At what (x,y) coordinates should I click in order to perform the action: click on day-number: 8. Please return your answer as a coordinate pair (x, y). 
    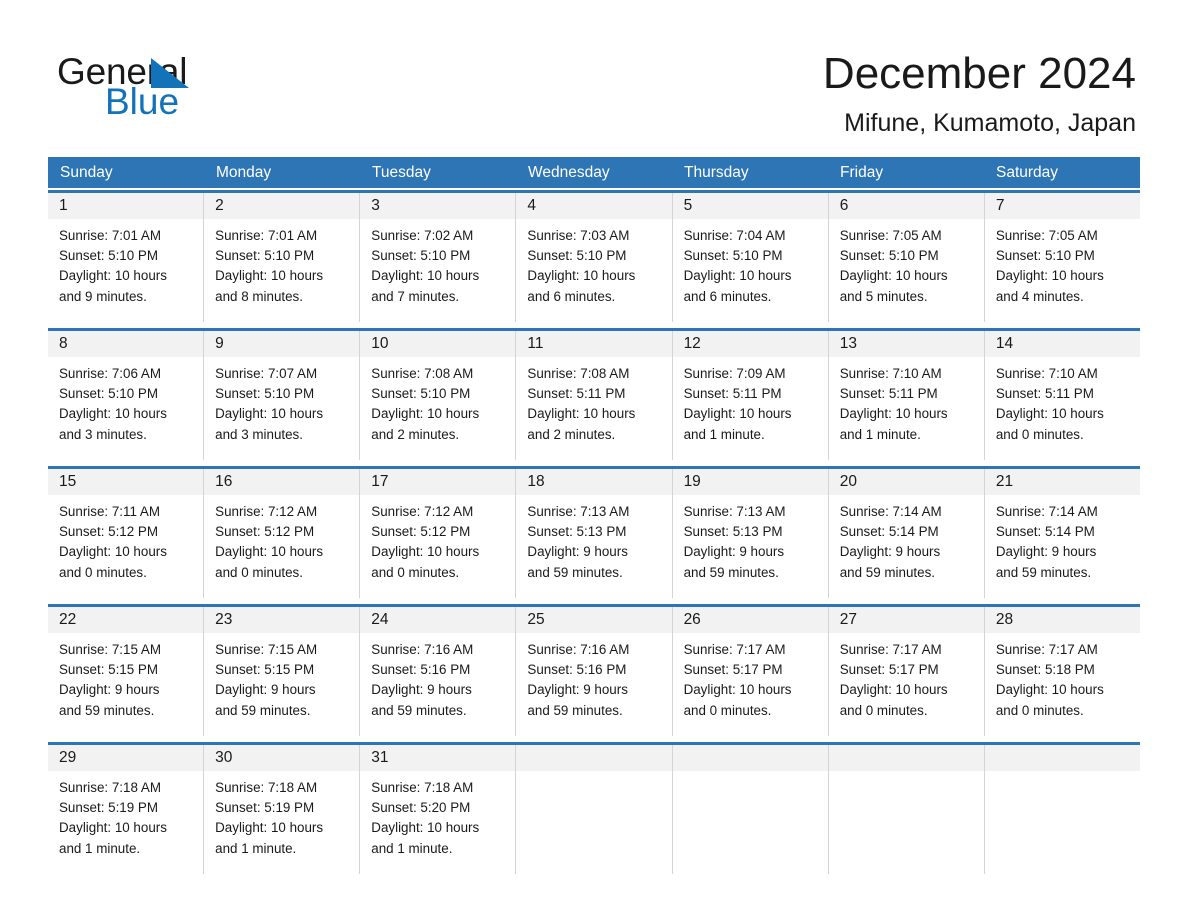
    Looking at the image, I should click on (63, 343).